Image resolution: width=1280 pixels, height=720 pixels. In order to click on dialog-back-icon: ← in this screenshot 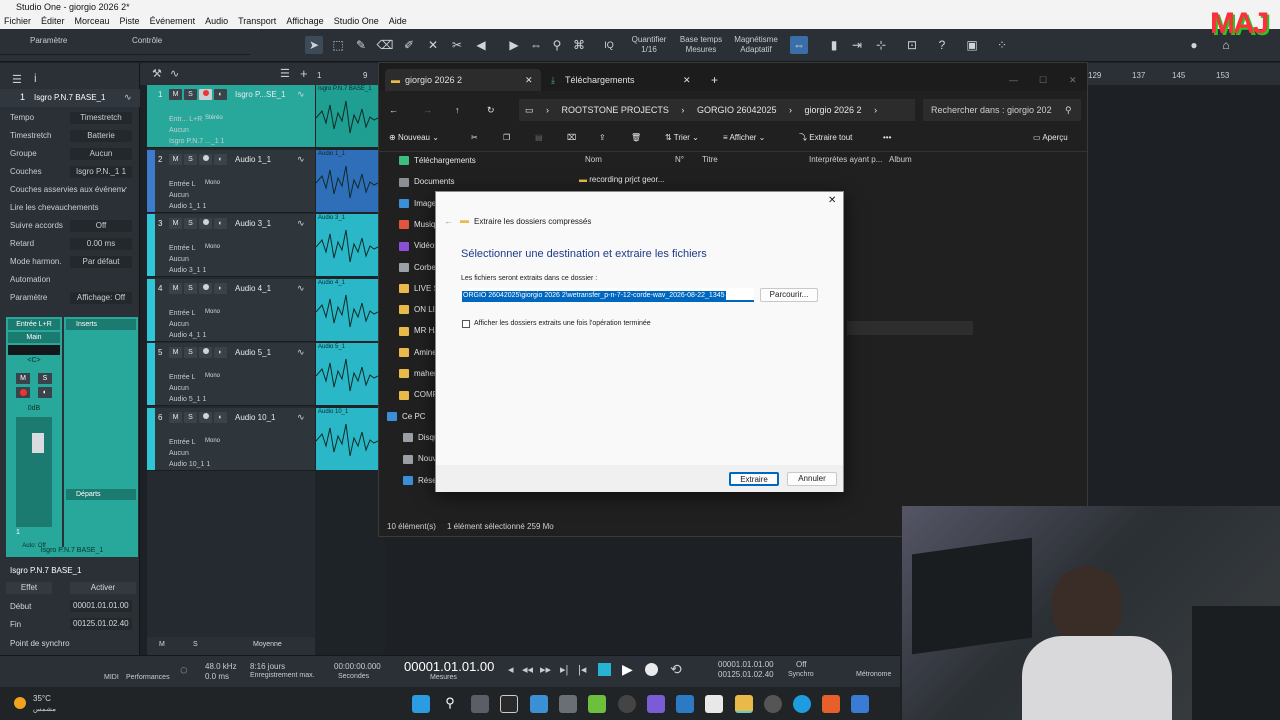, I will do `click(448, 221)`.